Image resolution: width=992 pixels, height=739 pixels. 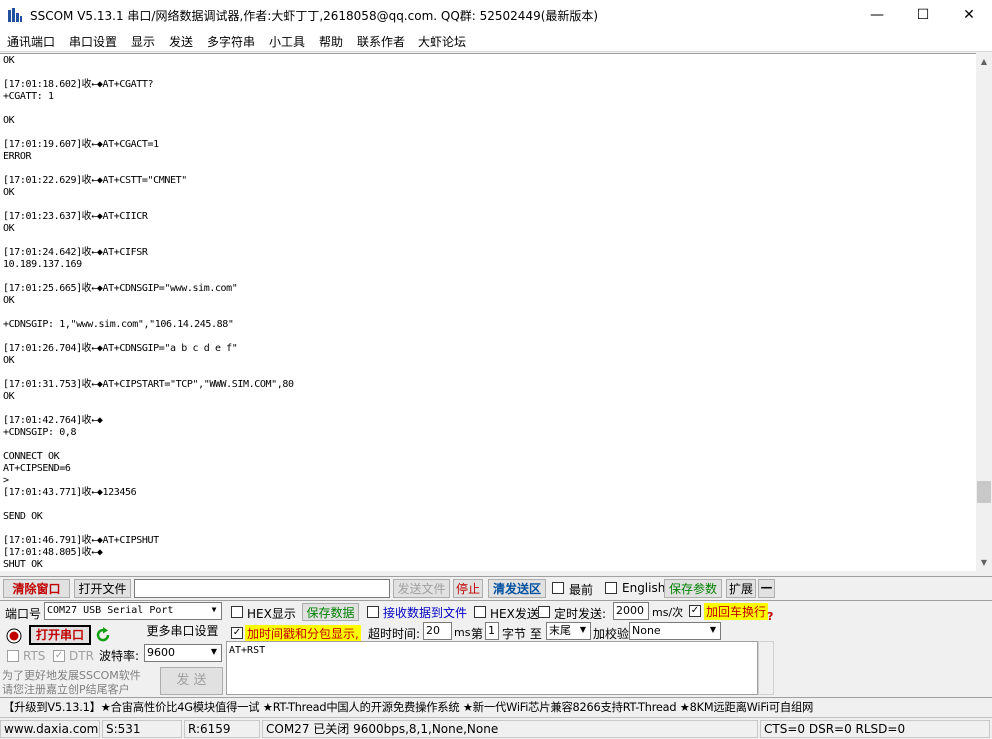 I want to click on timestamp-label: 加时间戳和分包显示,, so click(x=303, y=633).